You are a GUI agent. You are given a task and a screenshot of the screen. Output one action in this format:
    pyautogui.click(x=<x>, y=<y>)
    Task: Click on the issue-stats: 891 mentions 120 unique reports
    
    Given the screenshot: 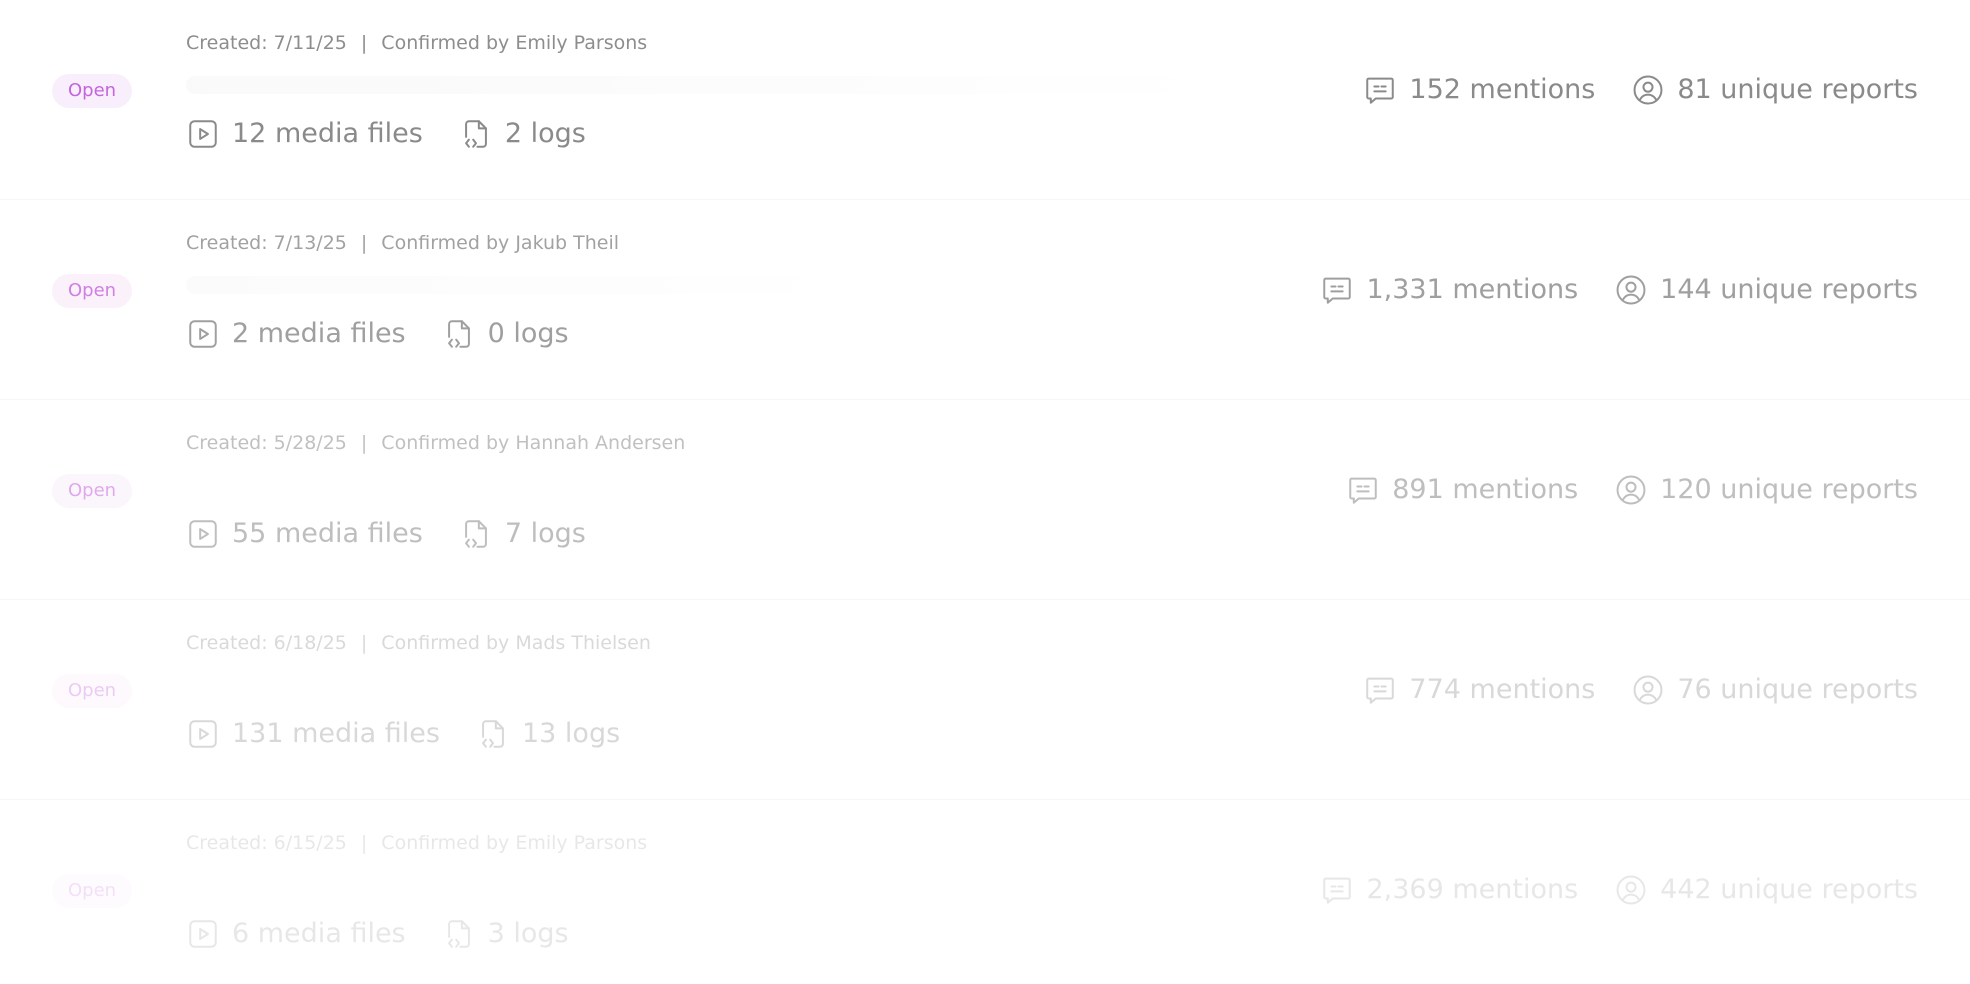 What is the action you would take?
    pyautogui.click(x=1632, y=490)
    